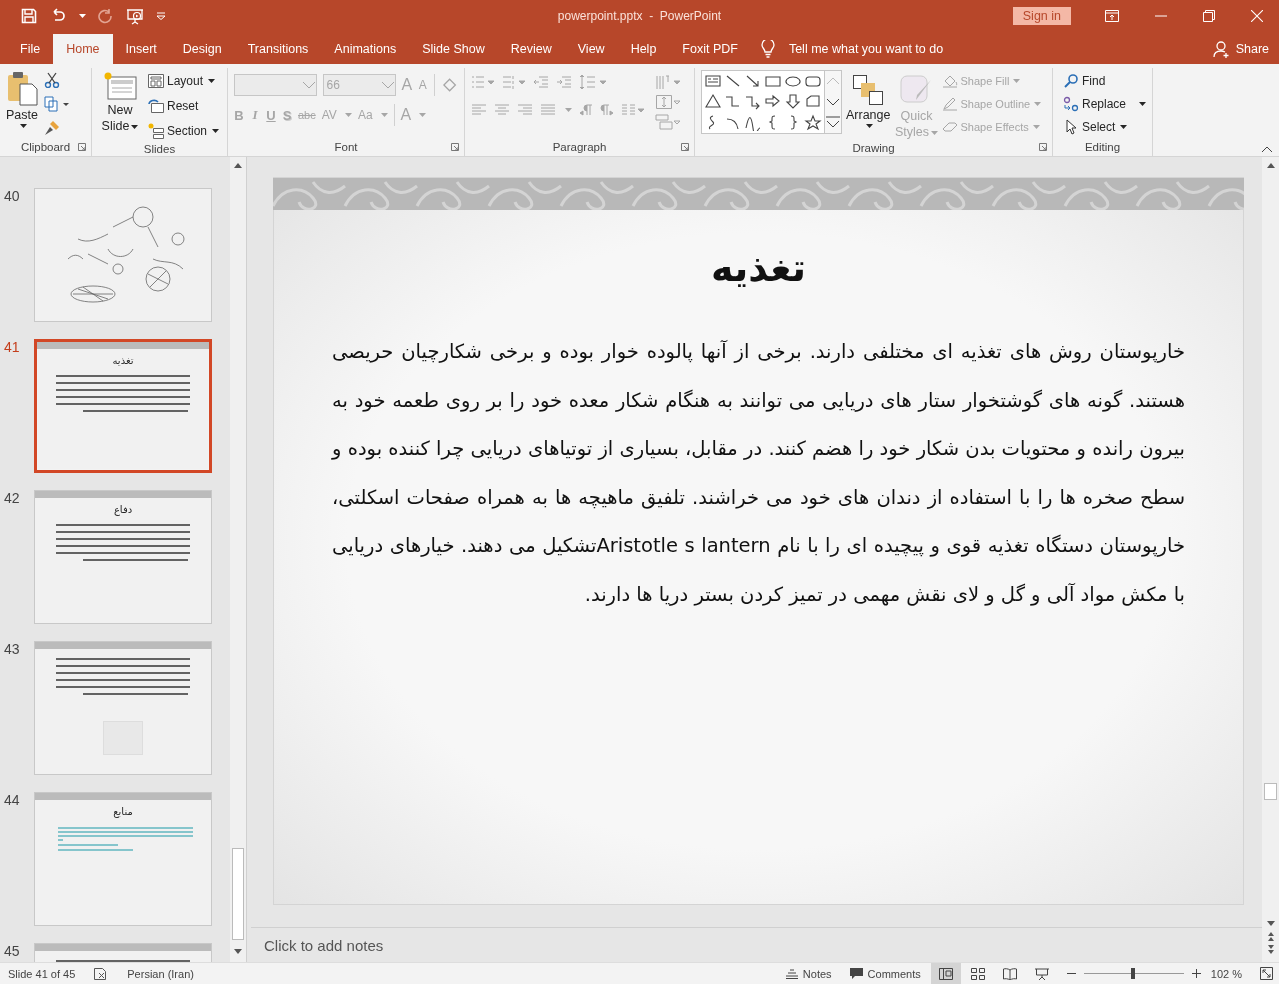 Image resolution: width=1279 pixels, height=984 pixels. I want to click on layout-button: Layout, so click(184, 80).